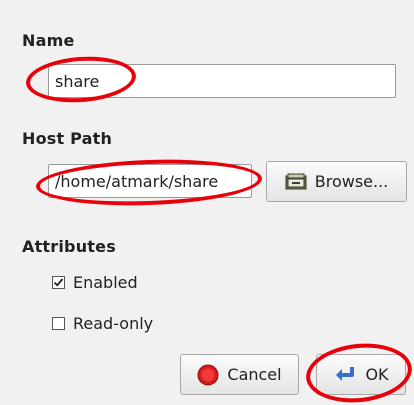  I want to click on name-input: share, so click(222, 81).